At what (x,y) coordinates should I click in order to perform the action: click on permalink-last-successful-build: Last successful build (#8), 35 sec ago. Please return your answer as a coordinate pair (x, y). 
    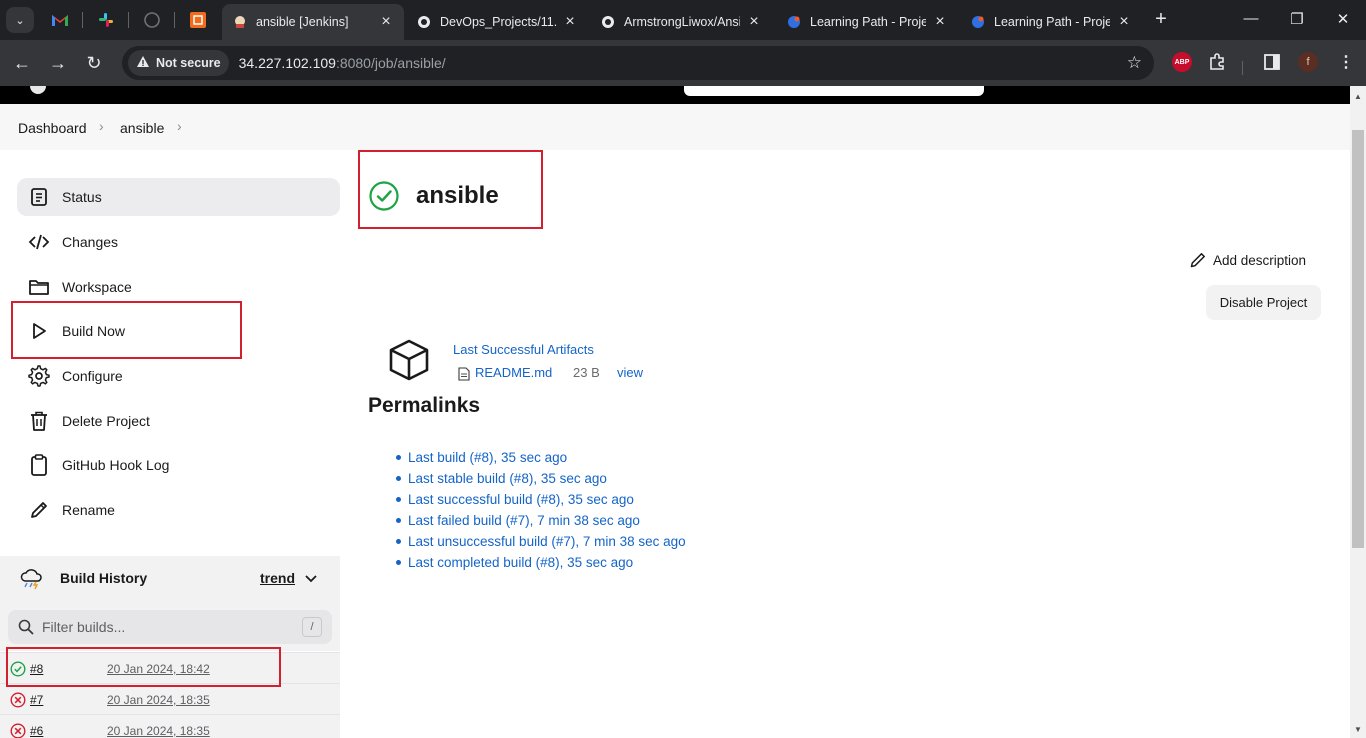
    Looking at the image, I should click on (541, 501).